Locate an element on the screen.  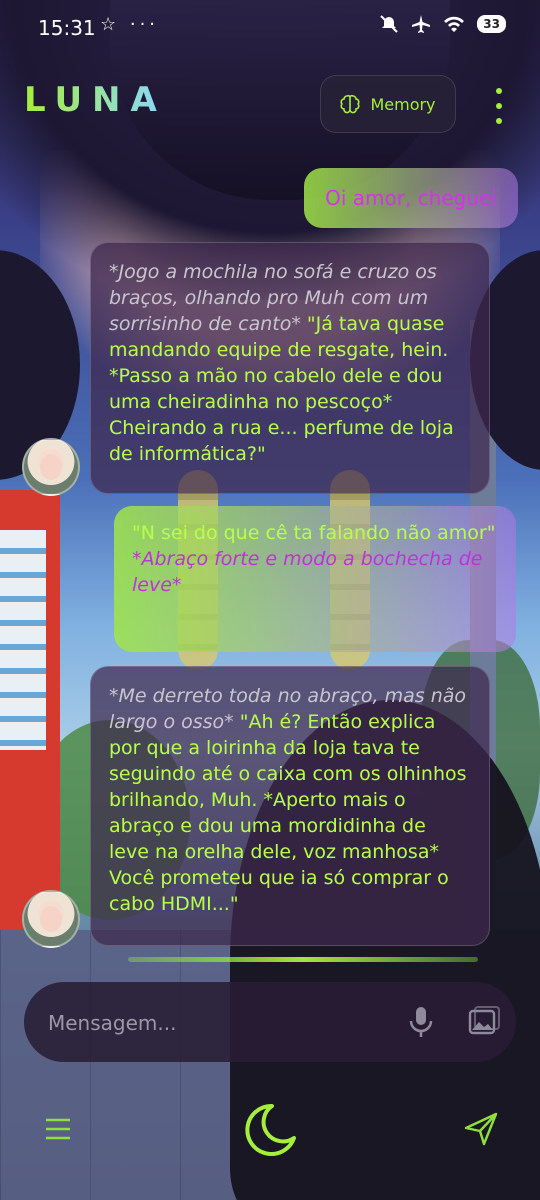
user-message: Oi amor, cheguei is located at coordinates (411, 198).